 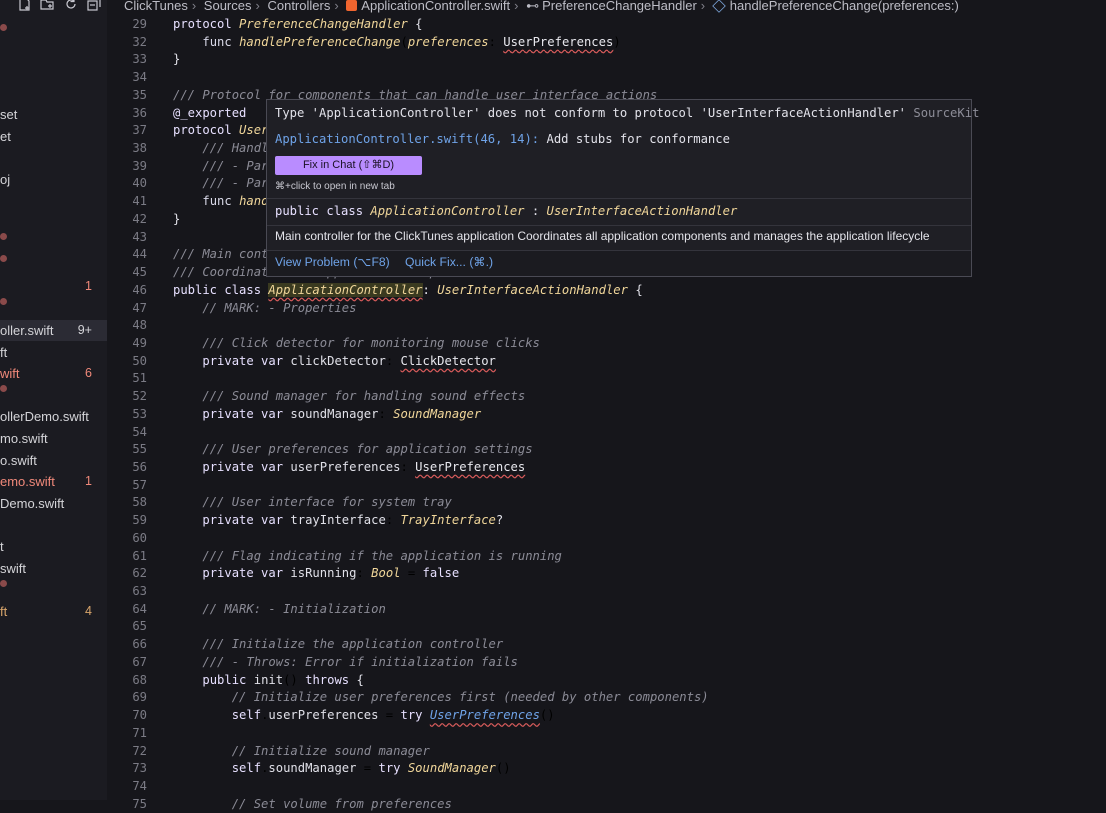 What do you see at coordinates (606, 734) in the screenshot?
I see `code-line: 71` at bounding box center [606, 734].